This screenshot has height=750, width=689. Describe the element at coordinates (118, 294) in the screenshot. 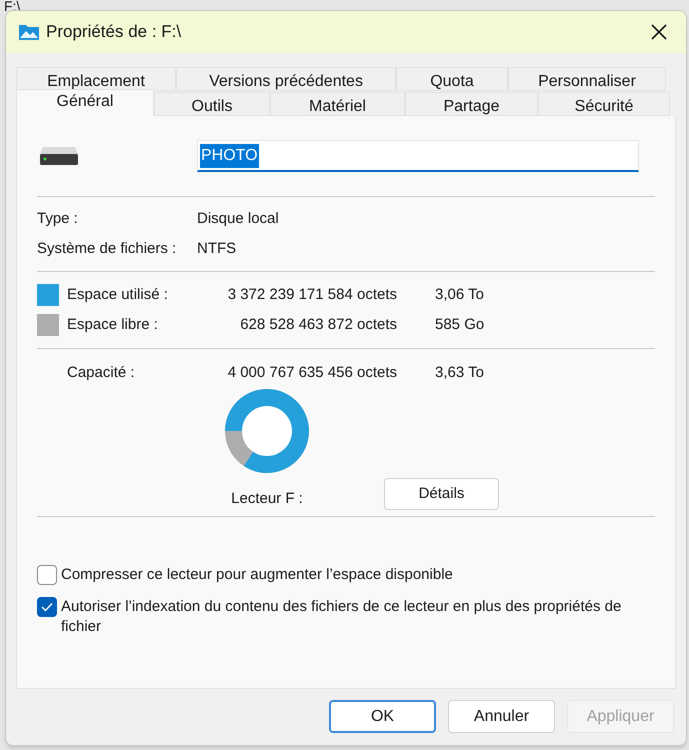

I see `space-label: Espace utilisé :` at that location.